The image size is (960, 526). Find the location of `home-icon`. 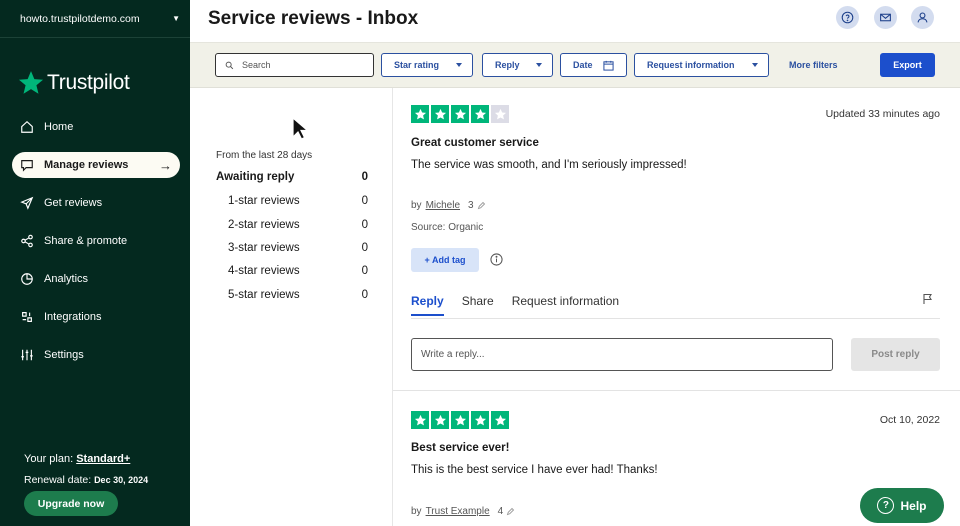

home-icon is located at coordinates (27, 127).